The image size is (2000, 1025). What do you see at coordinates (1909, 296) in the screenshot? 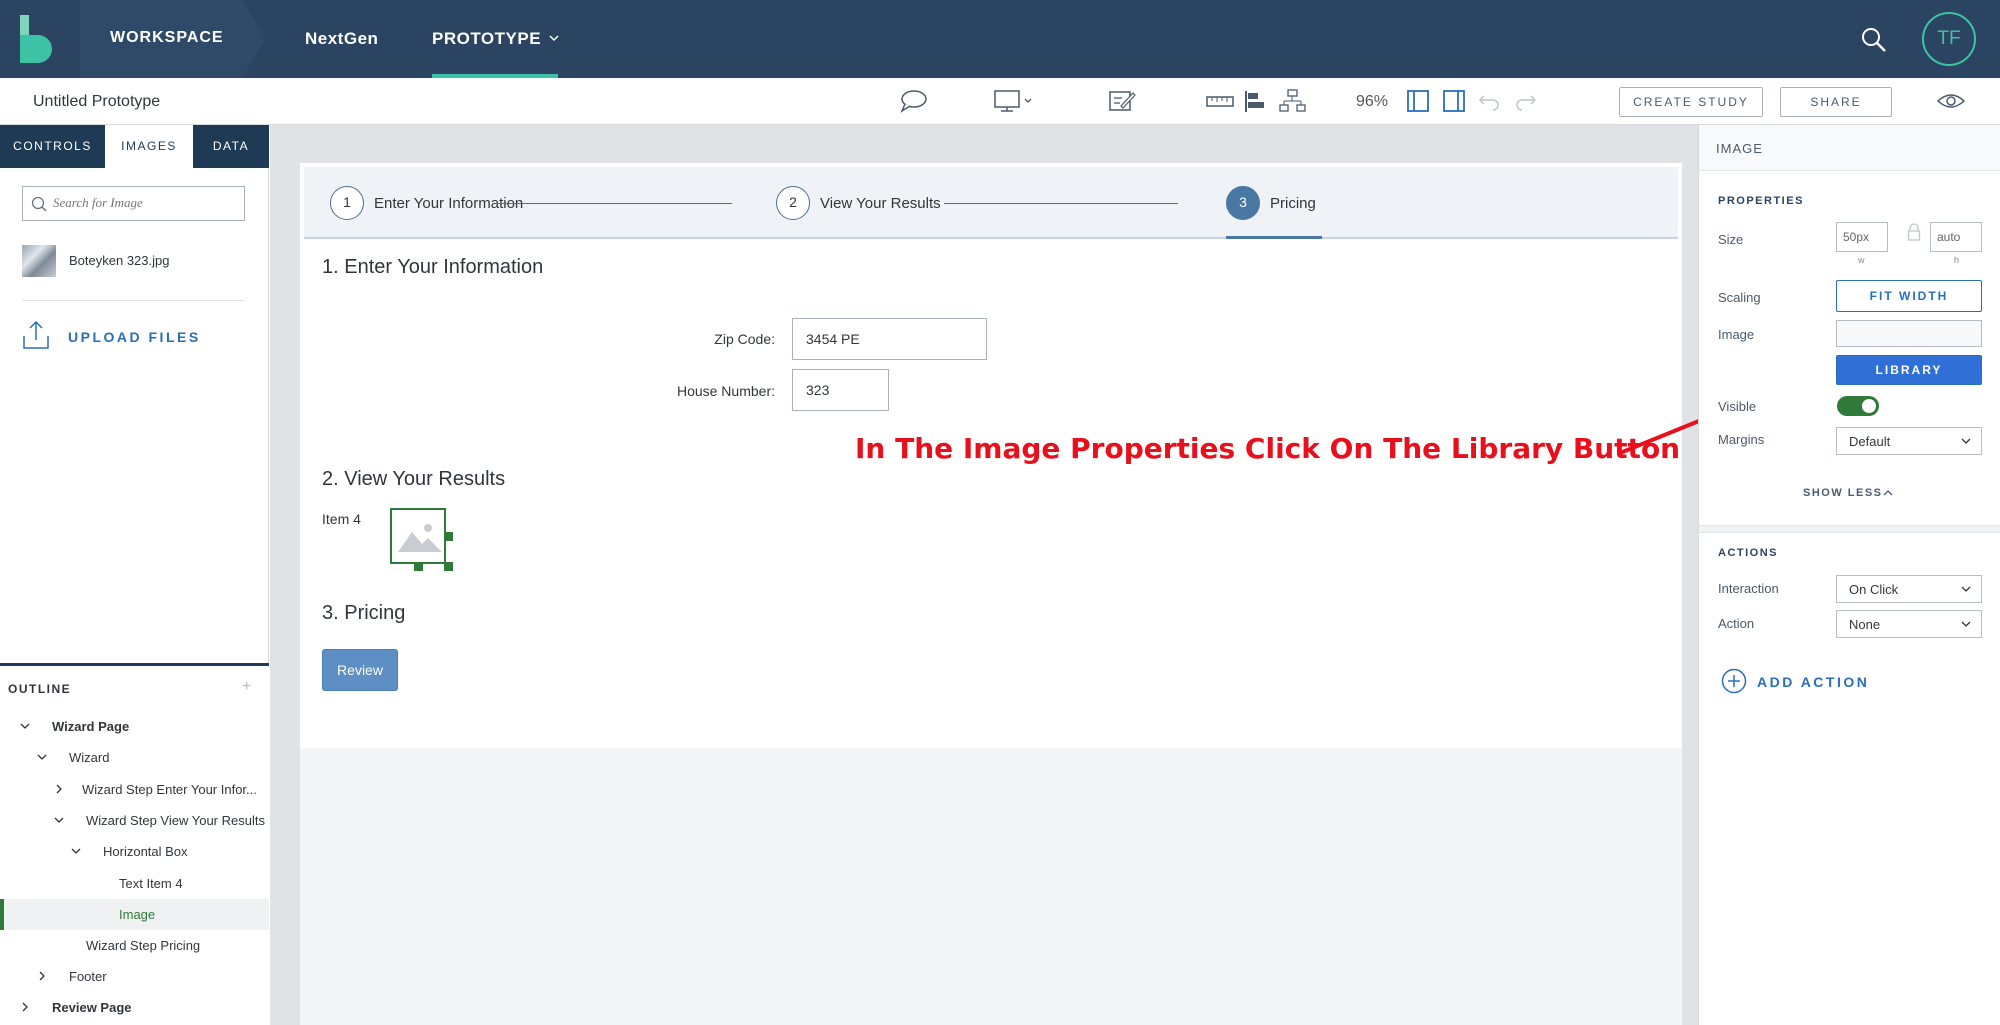
I see `fit-width-button: FIT WIDTH` at bounding box center [1909, 296].